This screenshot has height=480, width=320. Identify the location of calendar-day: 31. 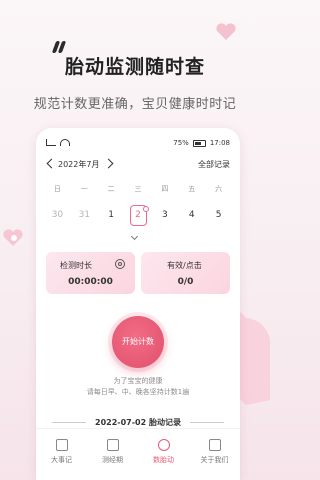
(84, 215).